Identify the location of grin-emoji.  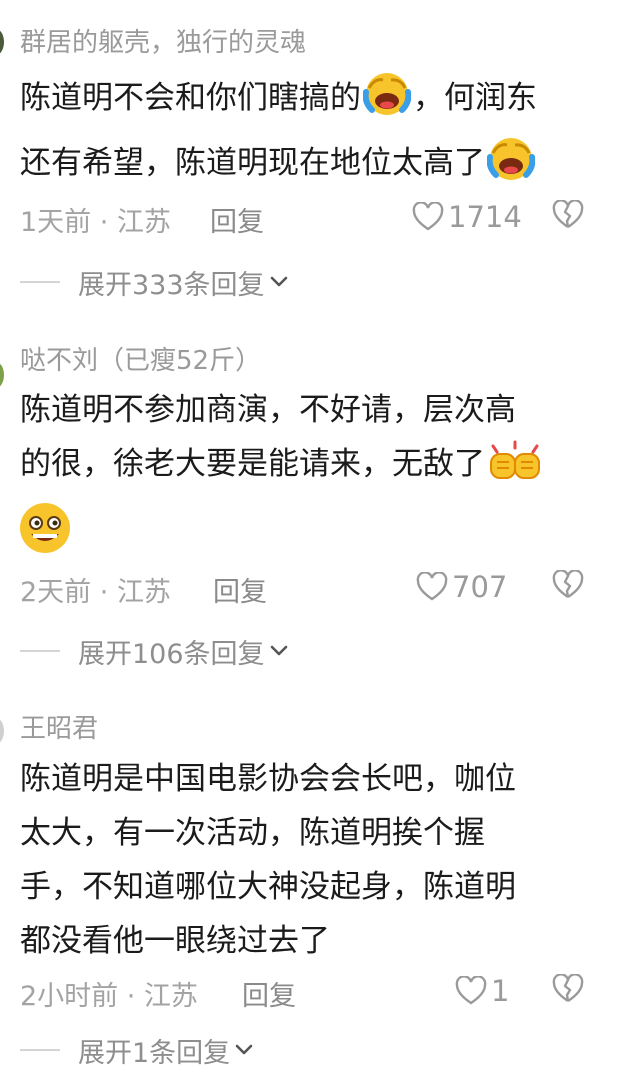
(45, 536).